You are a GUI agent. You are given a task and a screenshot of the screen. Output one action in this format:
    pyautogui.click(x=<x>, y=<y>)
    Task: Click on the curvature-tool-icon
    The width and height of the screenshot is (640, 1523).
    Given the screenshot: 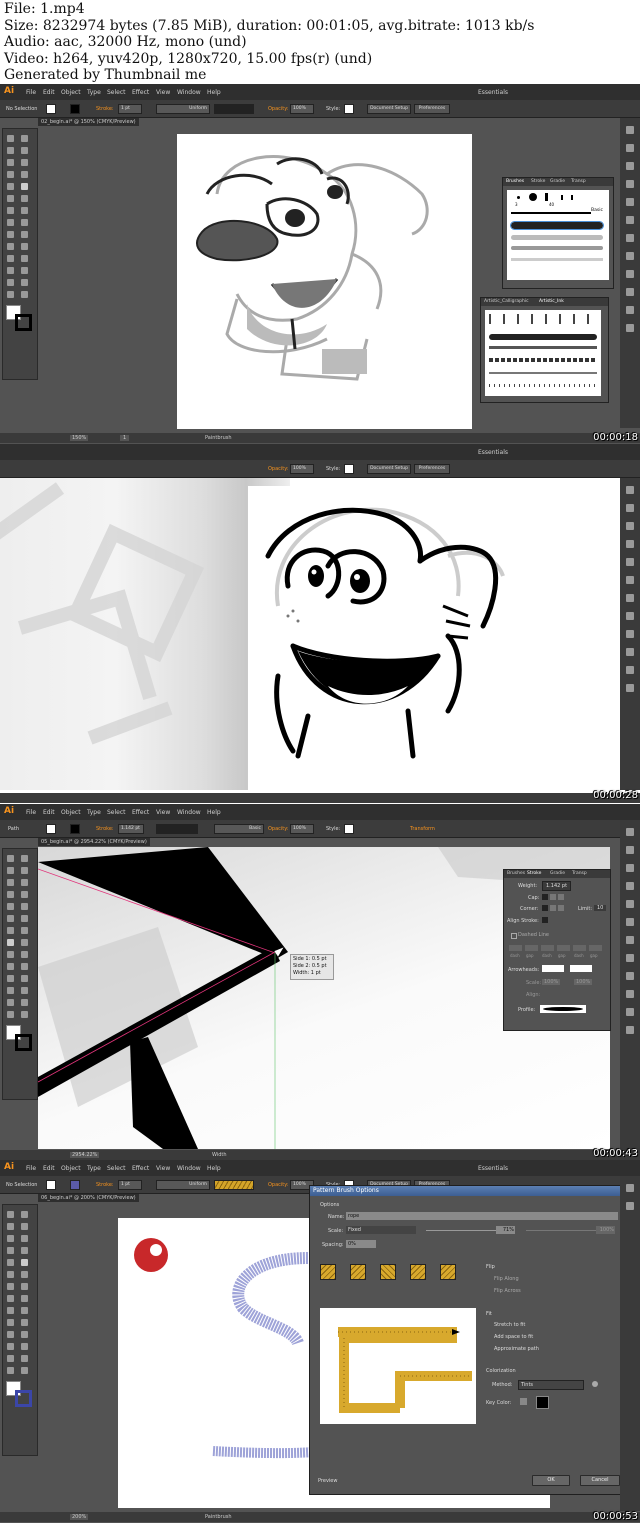 What is the action you would take?
    pyautogui.click(x=24, y=1238)
    